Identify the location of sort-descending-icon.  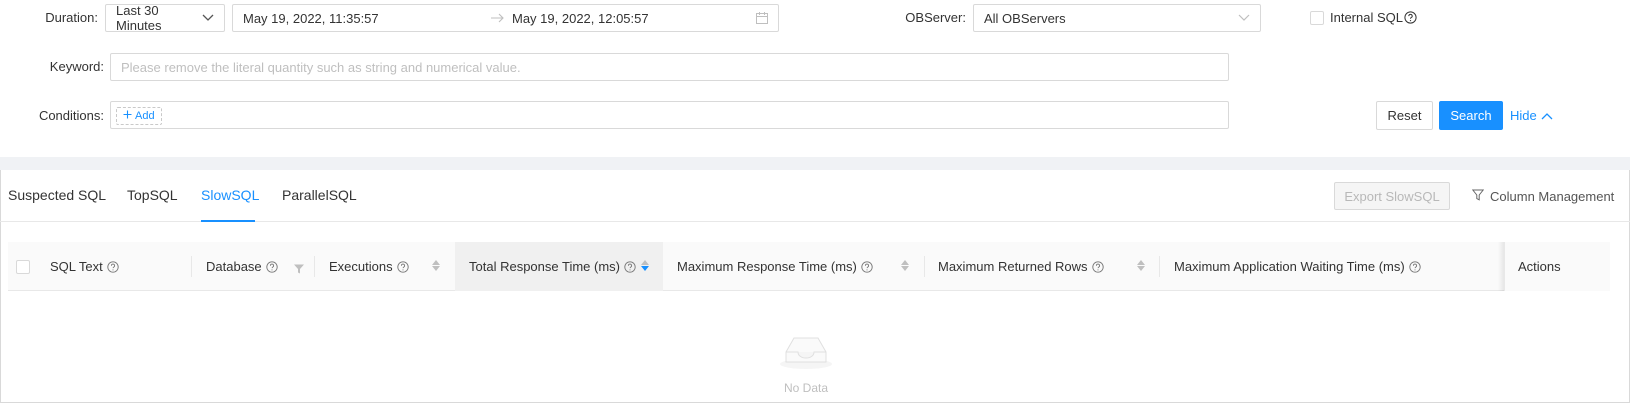
(645, 265).